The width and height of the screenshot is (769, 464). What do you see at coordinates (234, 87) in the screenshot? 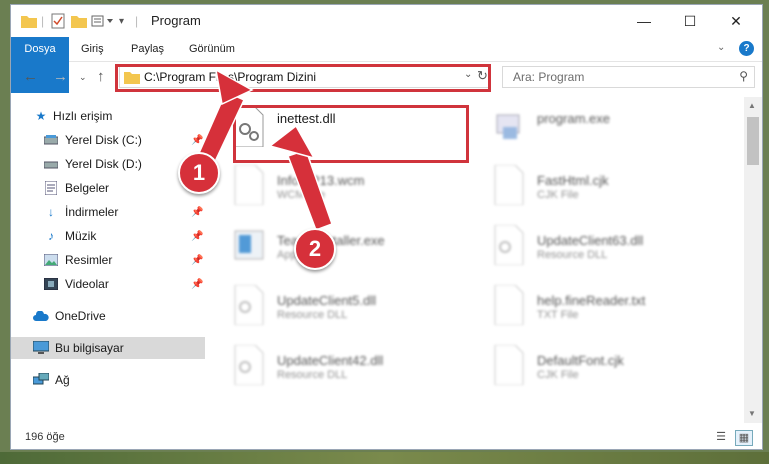
I see `arrow-1-head` at bounding box center [234, 87].